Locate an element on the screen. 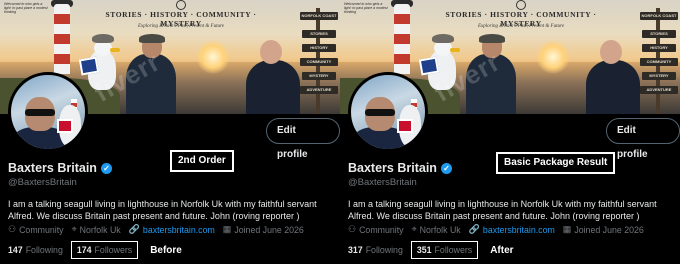  annotation-text: After is located at coordinates (502, 250).